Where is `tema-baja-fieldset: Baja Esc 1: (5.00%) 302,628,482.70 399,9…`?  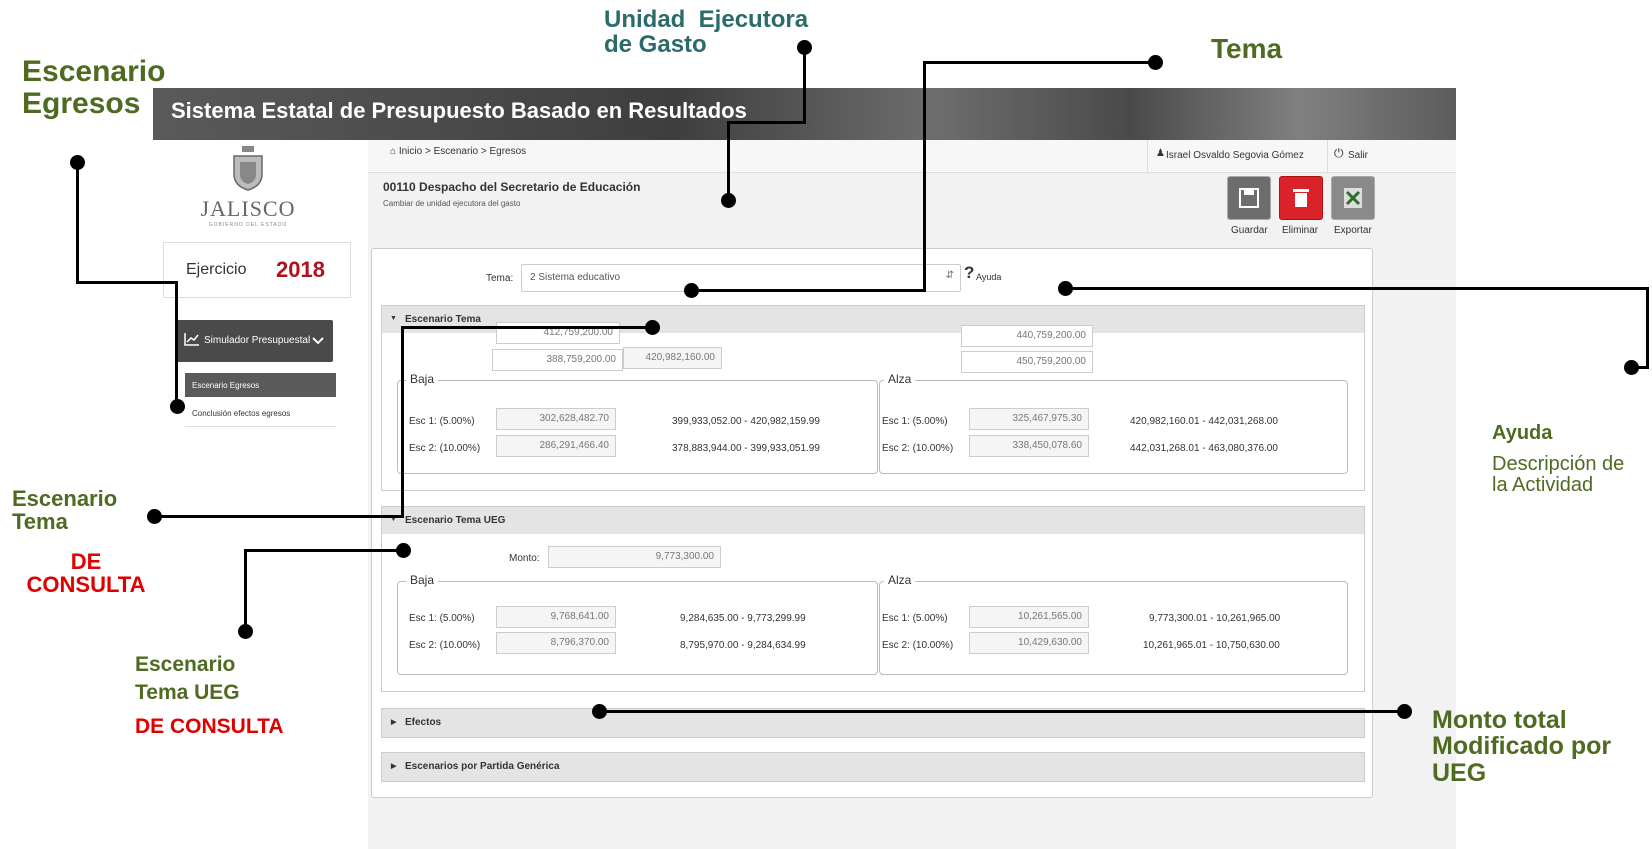 tema-baja-fieldset: Baja Esc 1: (5.00%) 302,628,482.70 399,9… is located at coordinates (637, 423).